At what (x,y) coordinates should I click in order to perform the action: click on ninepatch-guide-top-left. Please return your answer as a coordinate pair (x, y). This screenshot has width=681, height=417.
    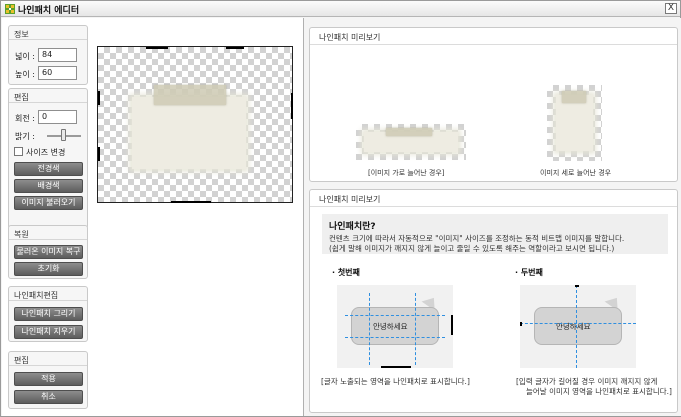
    Looking at the image, I should click on (157, 48).